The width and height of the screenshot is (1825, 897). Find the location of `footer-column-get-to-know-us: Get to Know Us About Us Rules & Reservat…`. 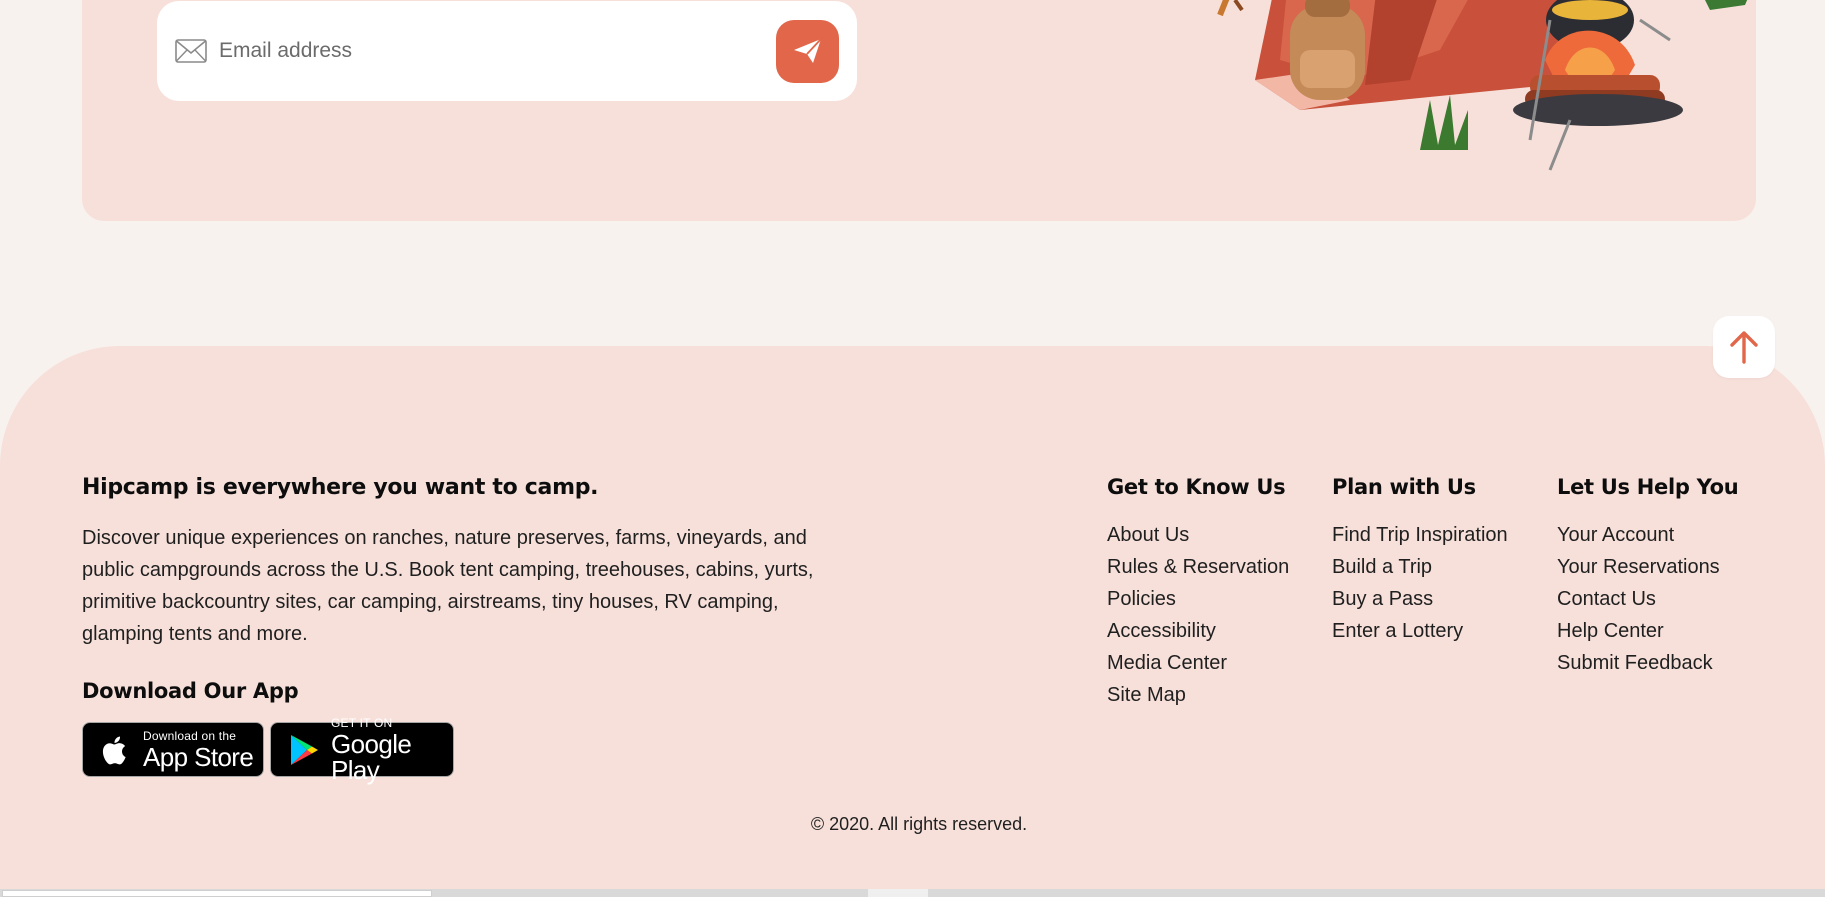

footer-column-get-to-know-us: Get to Know Us About Us Rules & Reservat… is located at coordinates (1198, 593).